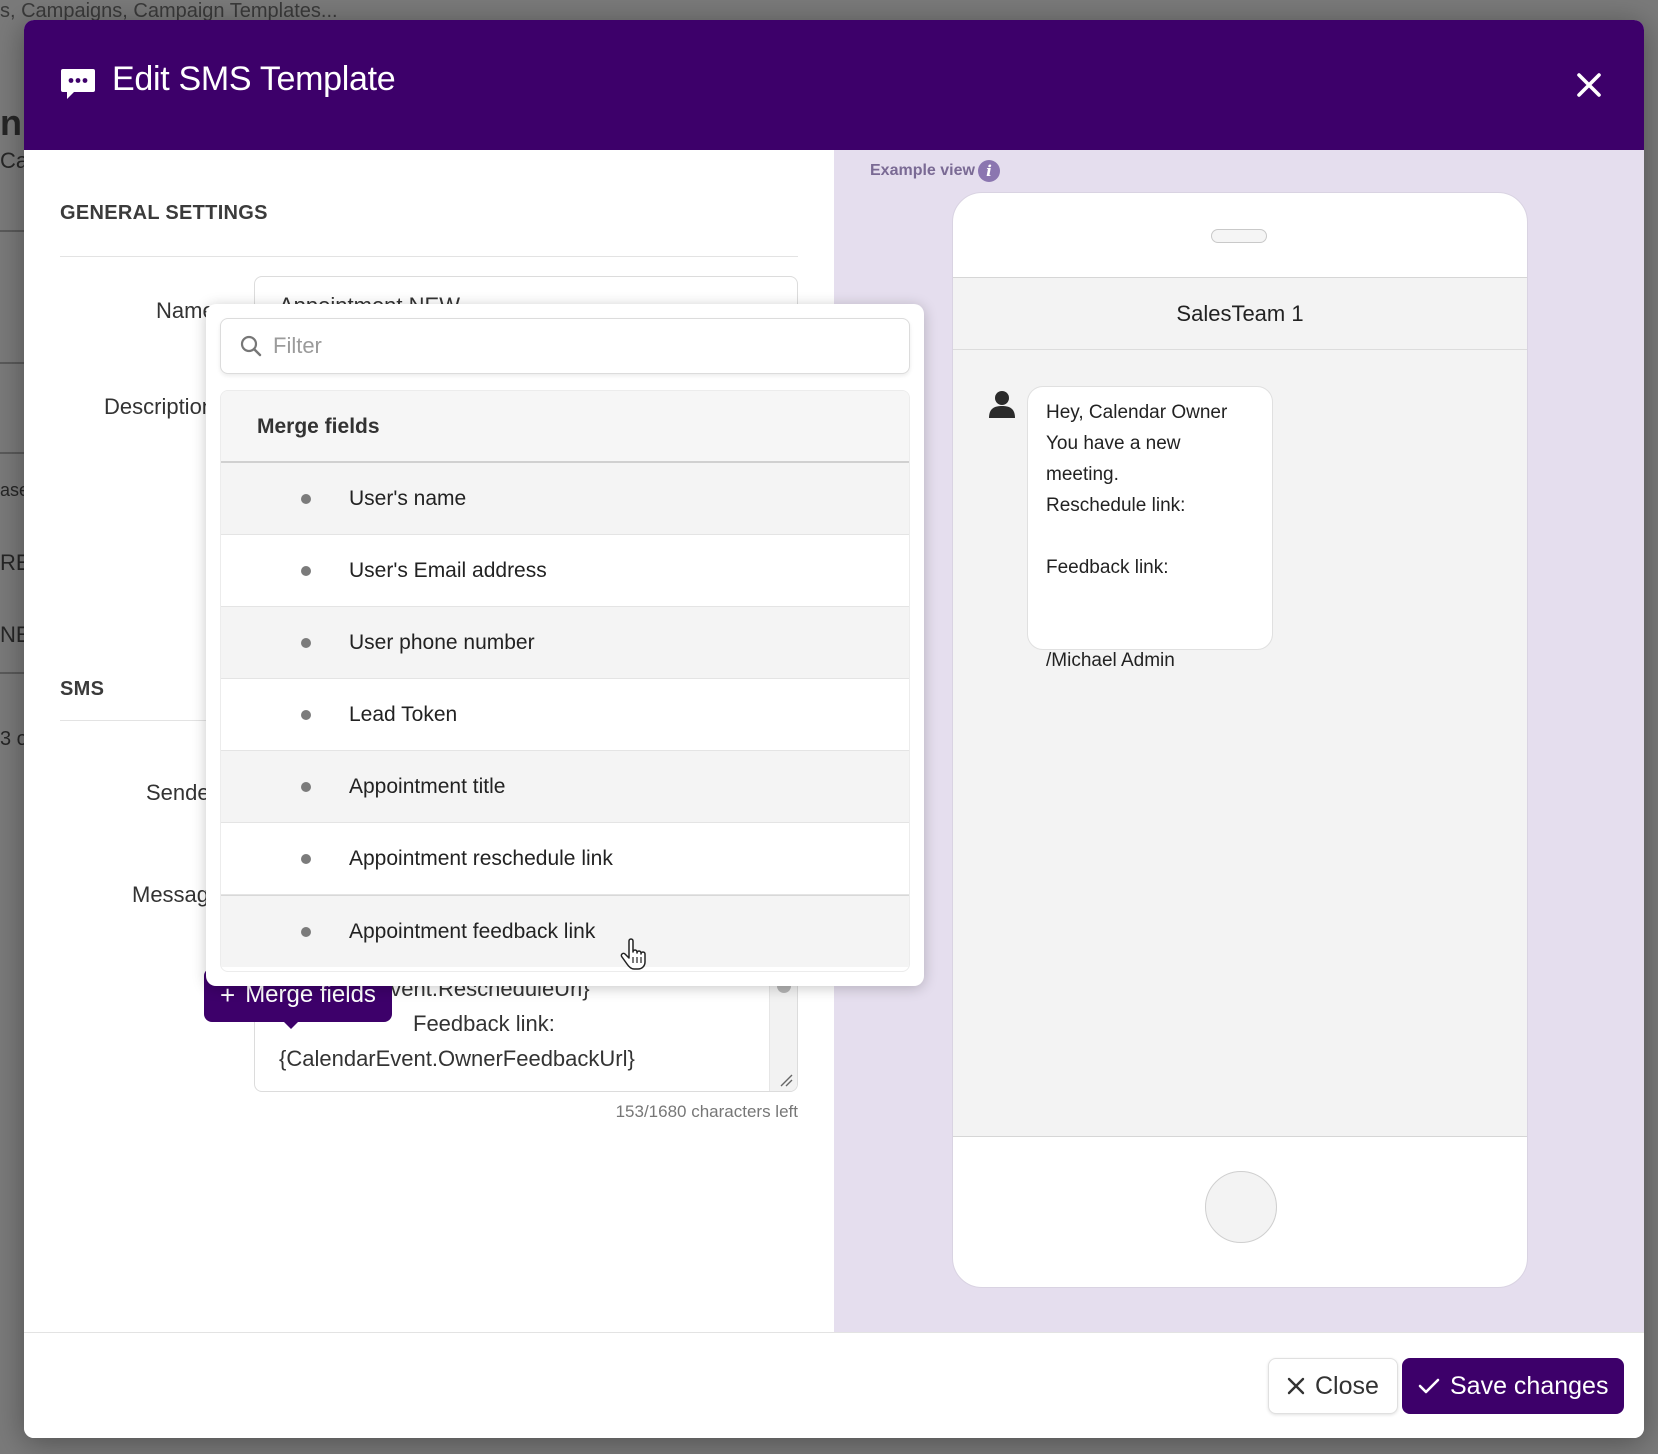 This screenshot has width=1658, height=1454. What do you see at coordinates (1240, 314) in the screenshot?
I see `contact-name: SalesTeam 1` at bounding box center [1240, 314].